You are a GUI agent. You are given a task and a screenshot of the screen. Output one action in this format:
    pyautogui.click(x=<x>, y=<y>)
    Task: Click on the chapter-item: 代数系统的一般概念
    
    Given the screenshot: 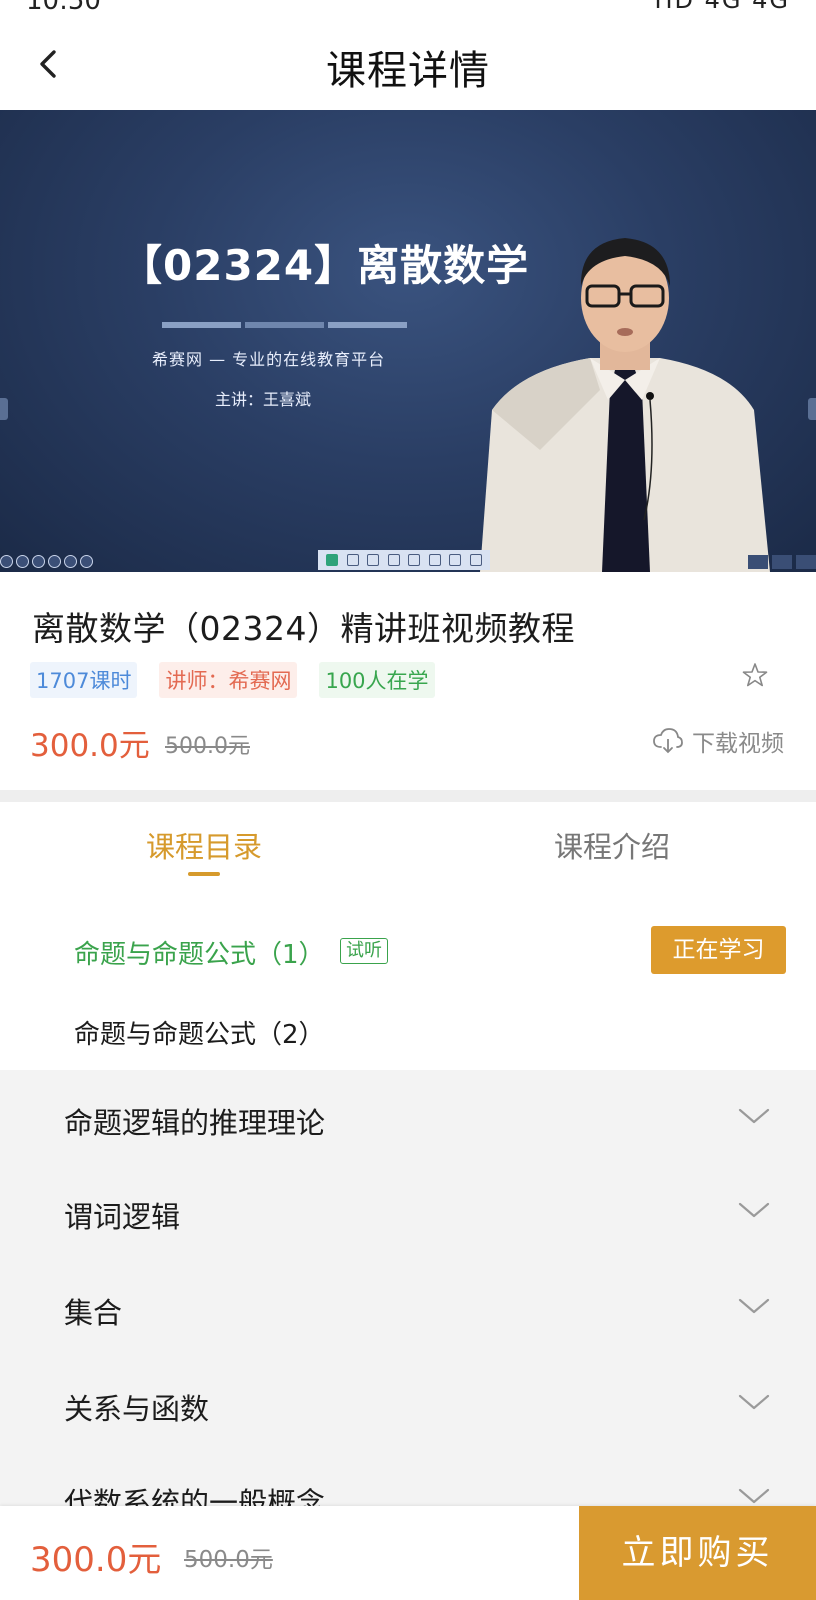 What is the action you would take?
    pyautogui.click(x=408, y=1480)
    